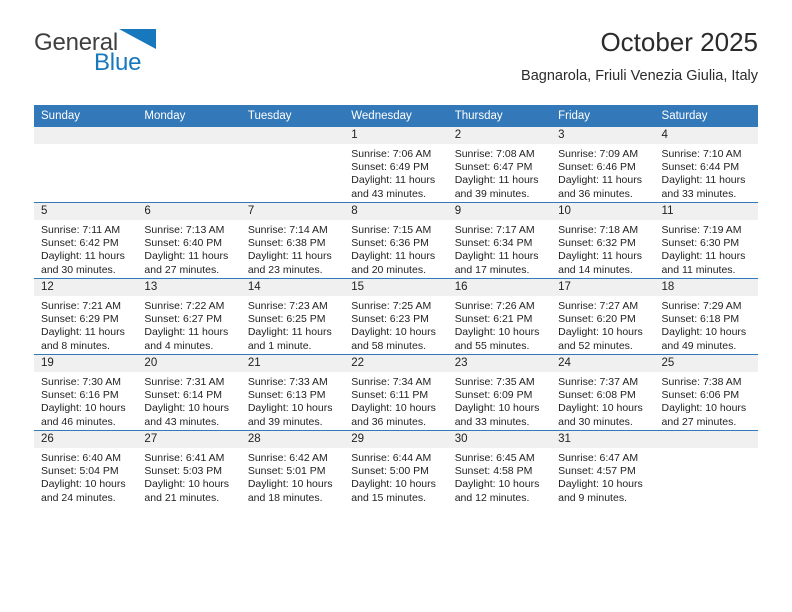 This screenshot has width=792, height=612. What do you see at coordinates (286, 471) in the screenshot?
I see `sunset-text: Sunset: 5:01 PM` at bounding box center [286, 471].